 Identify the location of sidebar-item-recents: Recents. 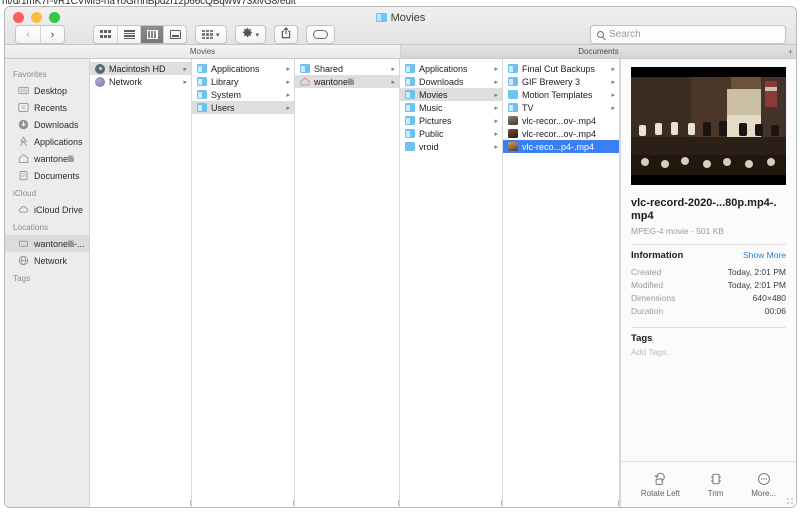
(47, 107).